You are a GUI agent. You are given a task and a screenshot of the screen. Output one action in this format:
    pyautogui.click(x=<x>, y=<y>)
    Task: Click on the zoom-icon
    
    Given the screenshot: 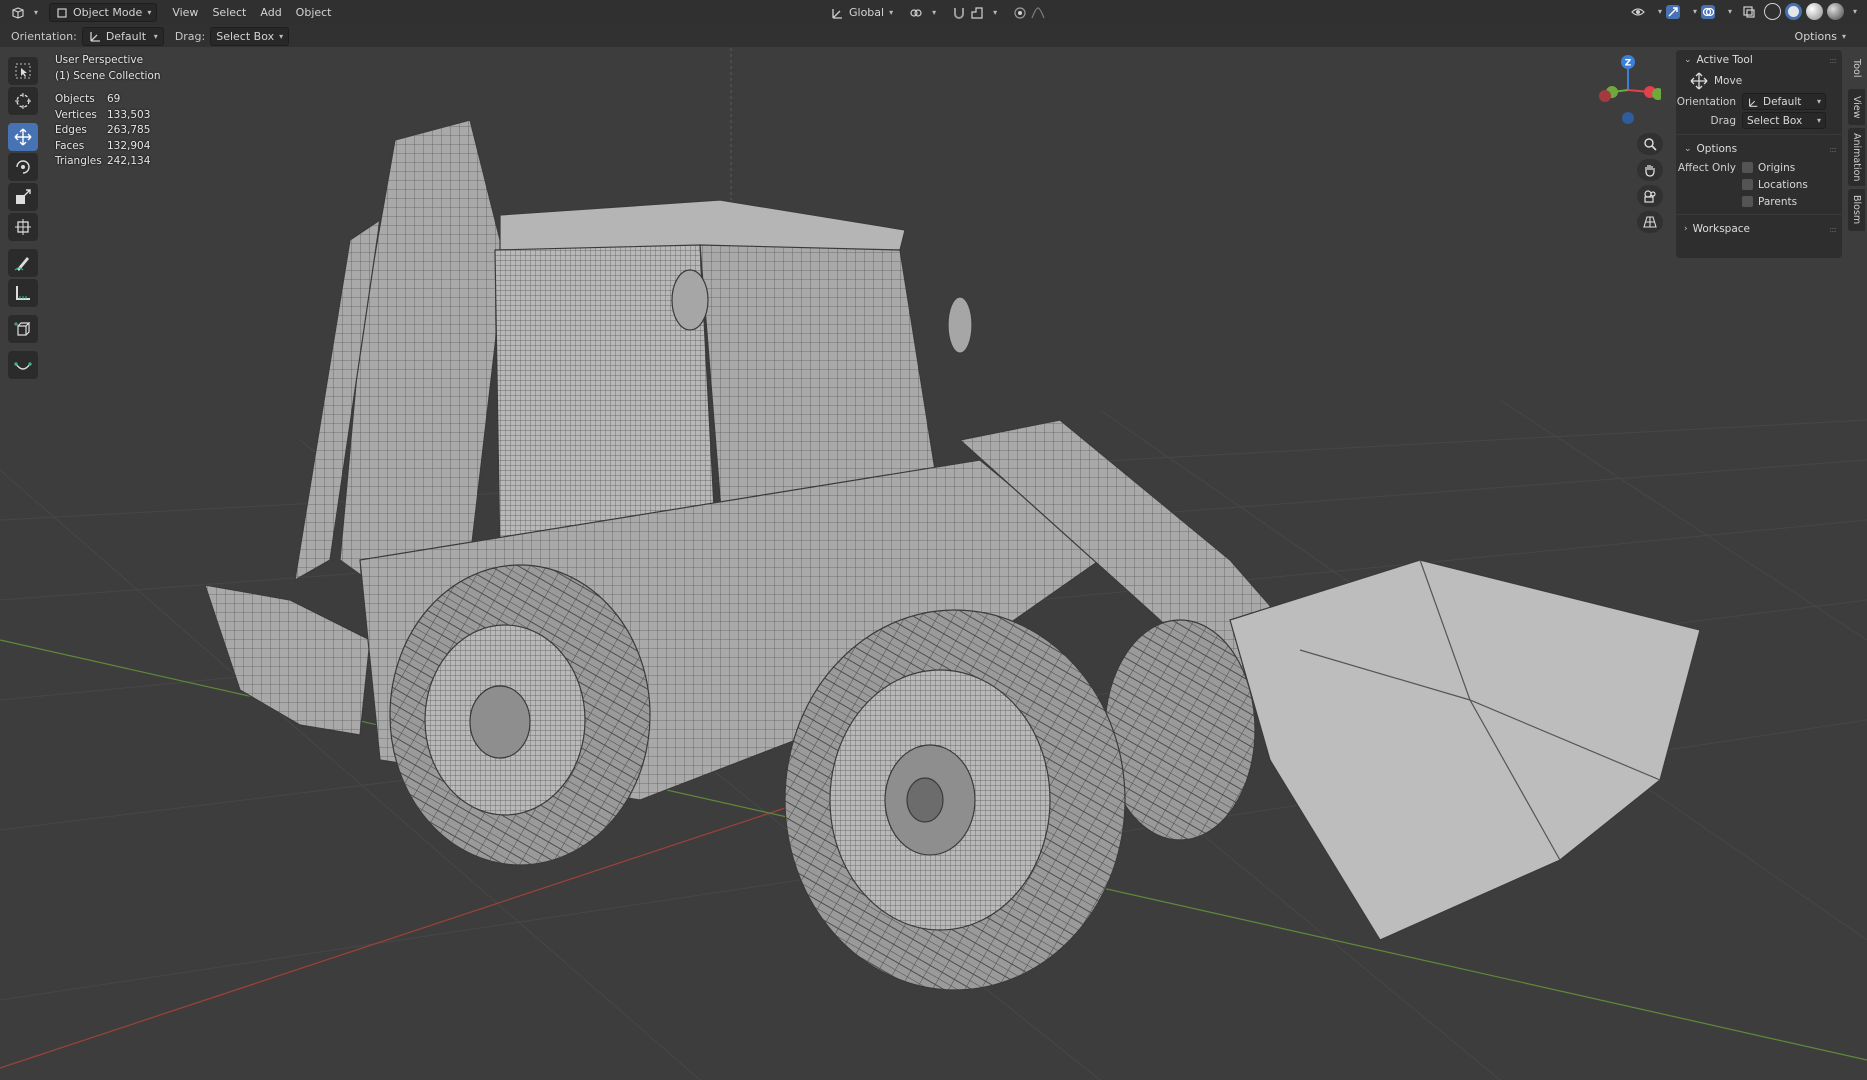 What is the action you would take?
    pyautogui.click(x=1650, y=144)
    